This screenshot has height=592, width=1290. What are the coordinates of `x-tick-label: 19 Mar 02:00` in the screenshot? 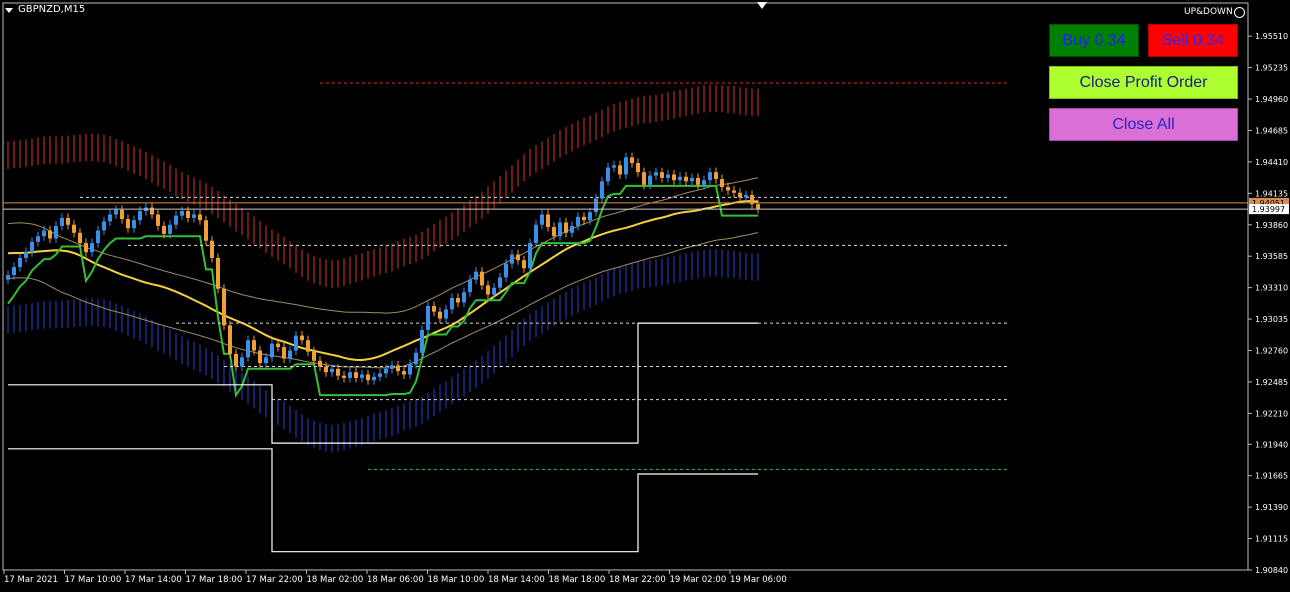 It's located at (698, 580).